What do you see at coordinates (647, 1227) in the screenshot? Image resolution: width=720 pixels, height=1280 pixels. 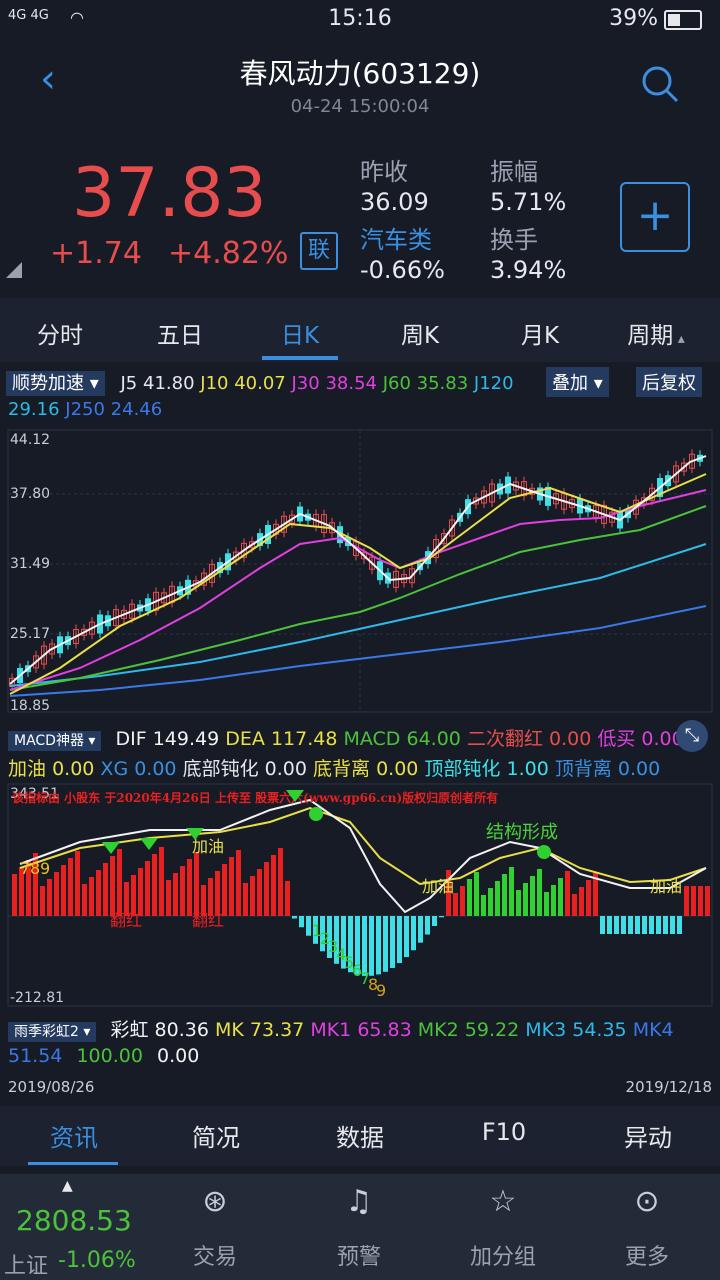 I see `nav-more: ⊙ 更多` at bounding box center [647, 1227].